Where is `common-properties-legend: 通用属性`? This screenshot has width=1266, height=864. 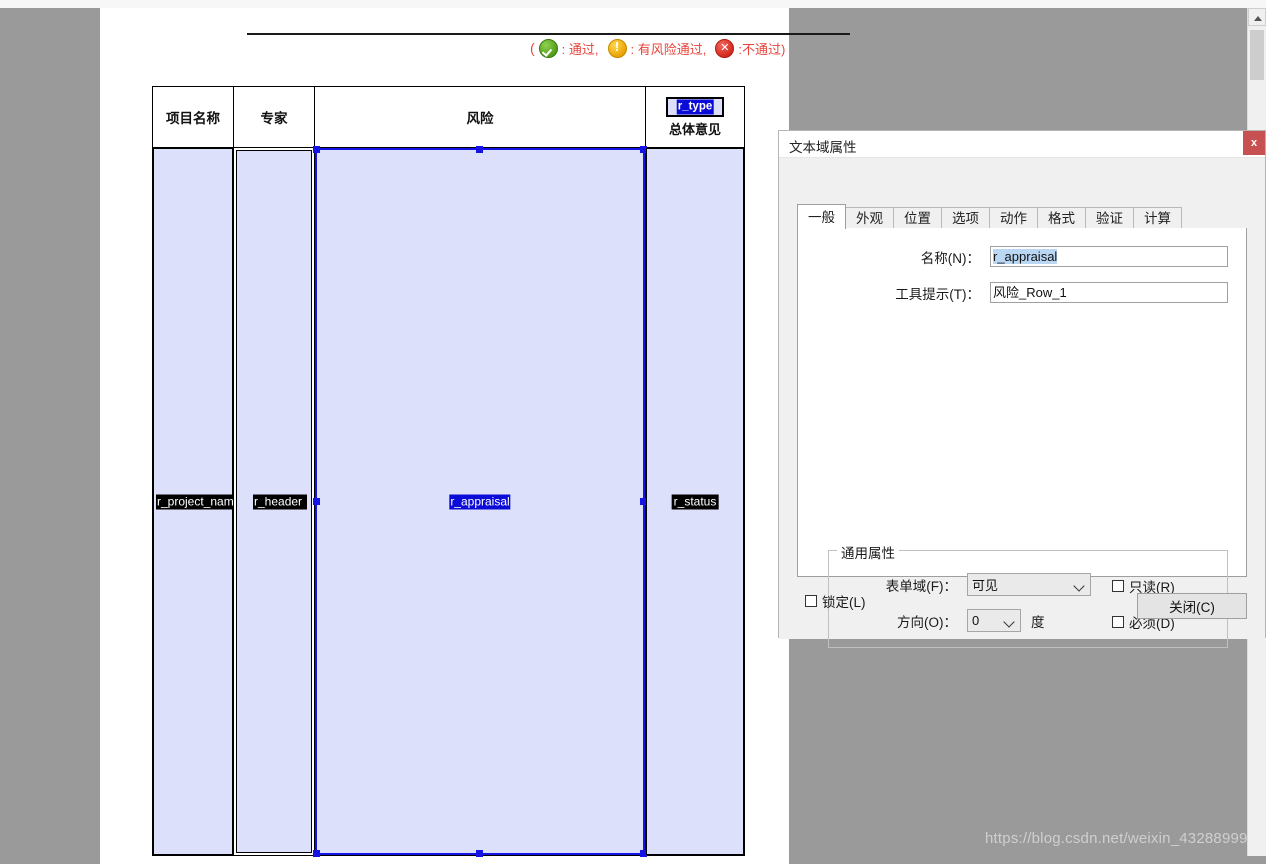 common-properties-legend: 通用属性 is located at coordinates (868, 552).